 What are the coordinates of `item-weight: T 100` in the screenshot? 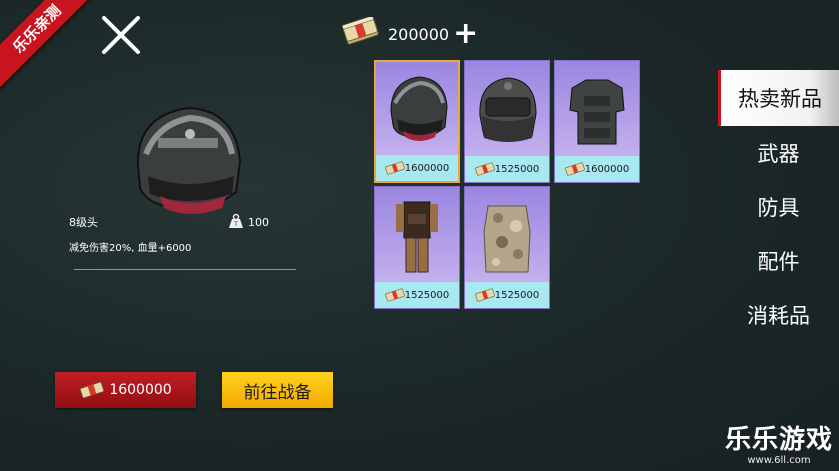 It's located at (248, 222).